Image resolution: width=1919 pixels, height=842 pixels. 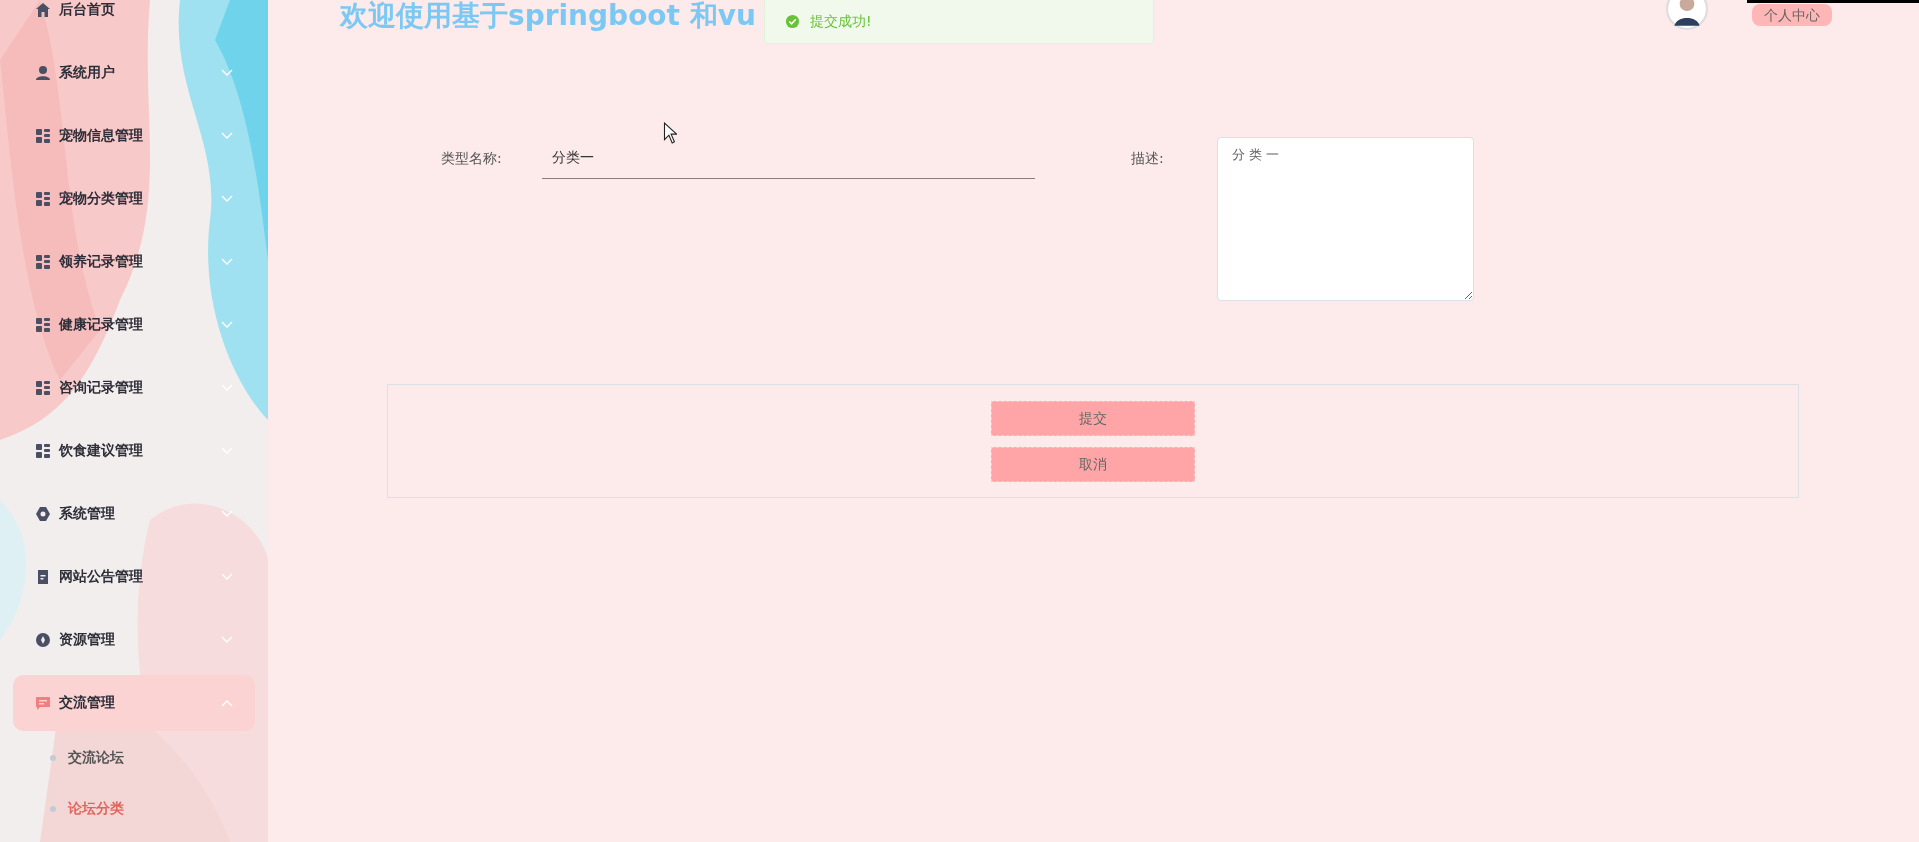 I want to click on menu-item: 咨询记录管理, so click(x=134, y=388).